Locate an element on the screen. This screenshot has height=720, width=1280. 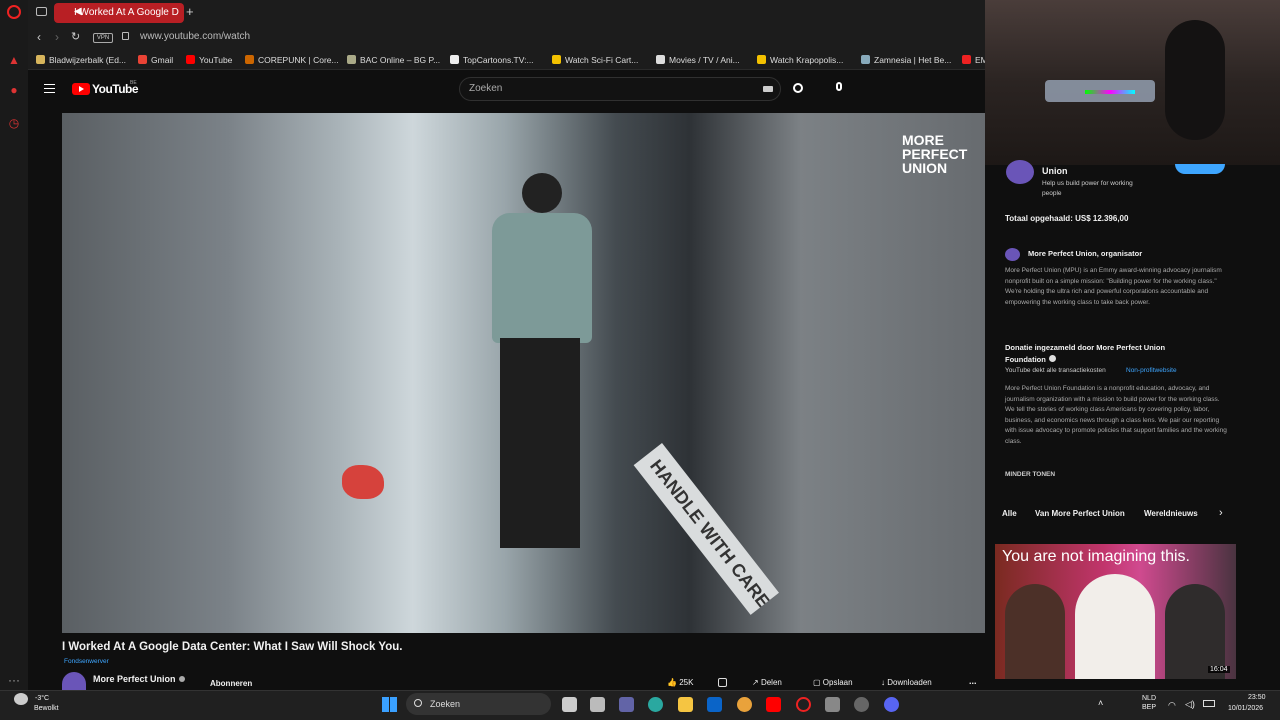
windows-taskbar is located at coordinates (640, 705).